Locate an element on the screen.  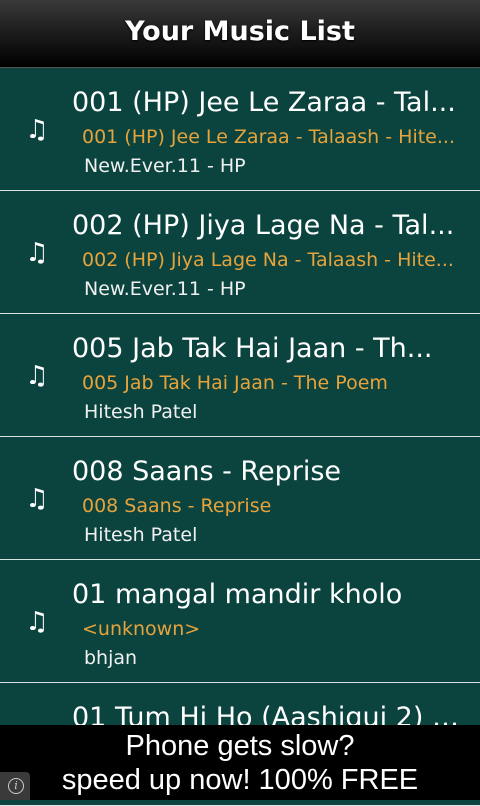
song-subtitle: 008 Saans - Reprise is located at coordinates (177, 506).